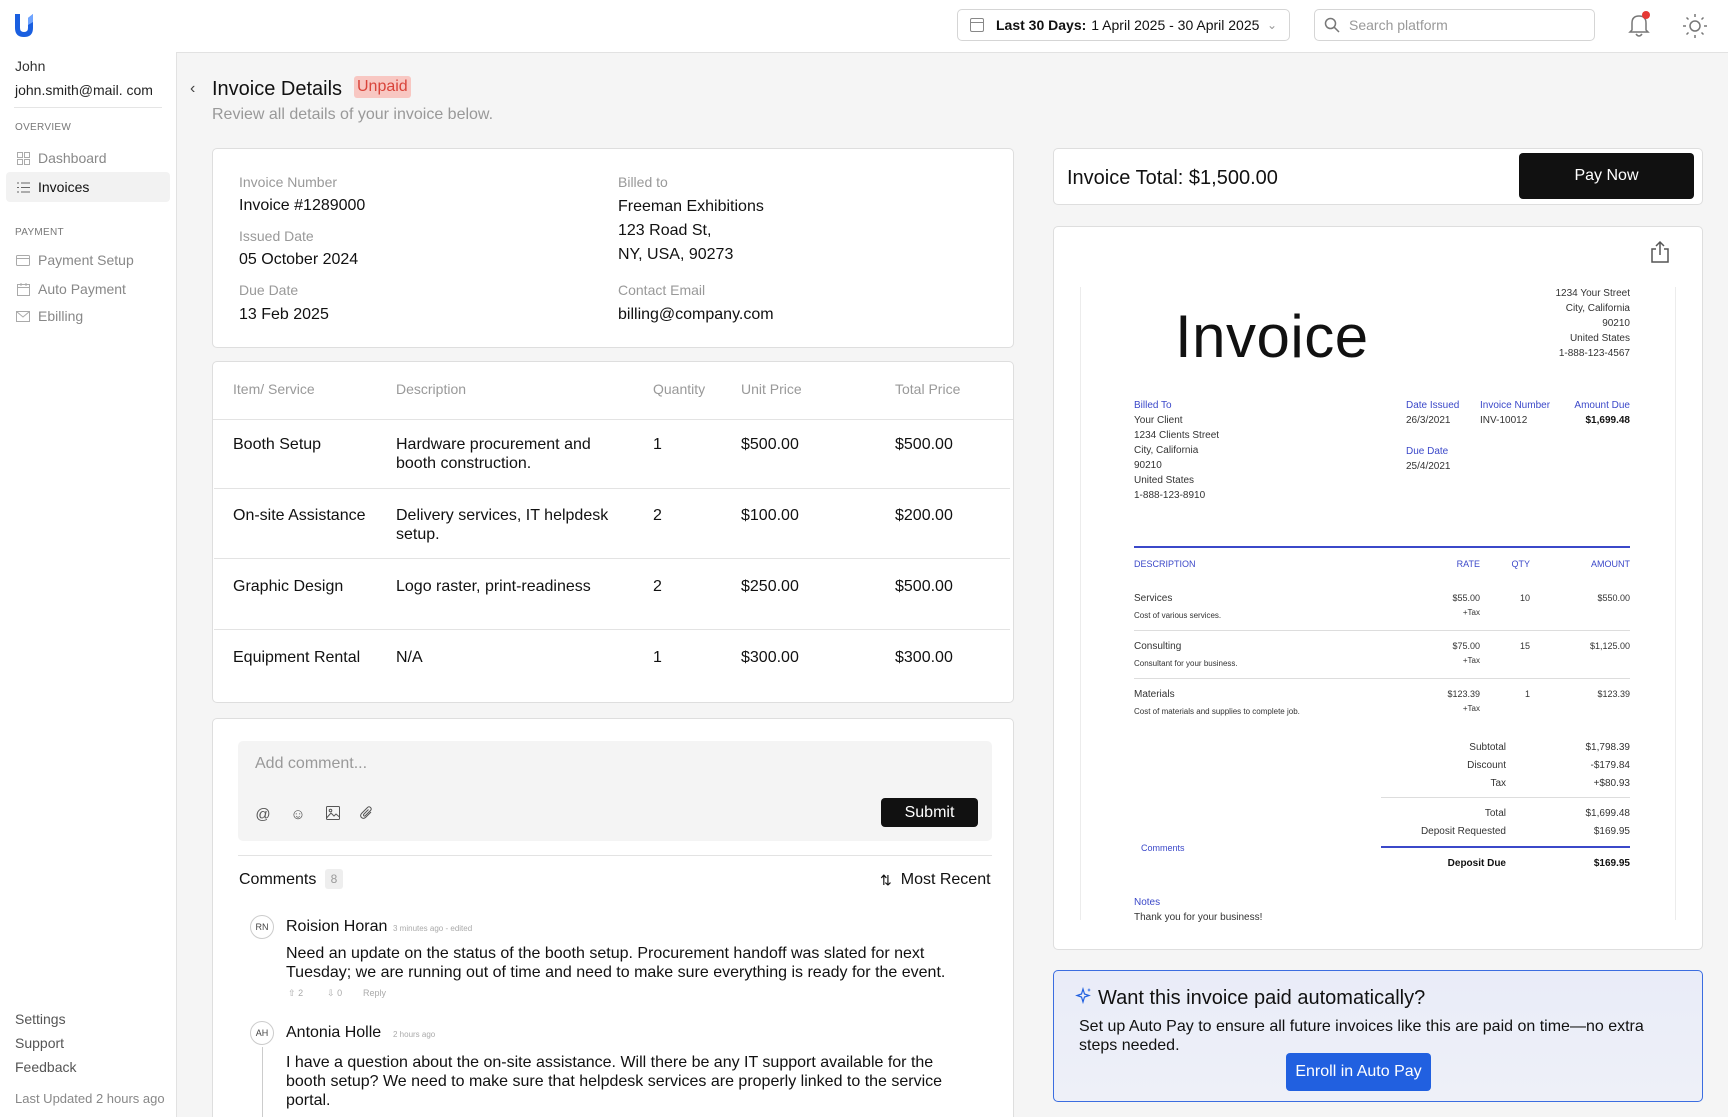  I want to click on invoice-heading: Invoice, so click(1272, 336).